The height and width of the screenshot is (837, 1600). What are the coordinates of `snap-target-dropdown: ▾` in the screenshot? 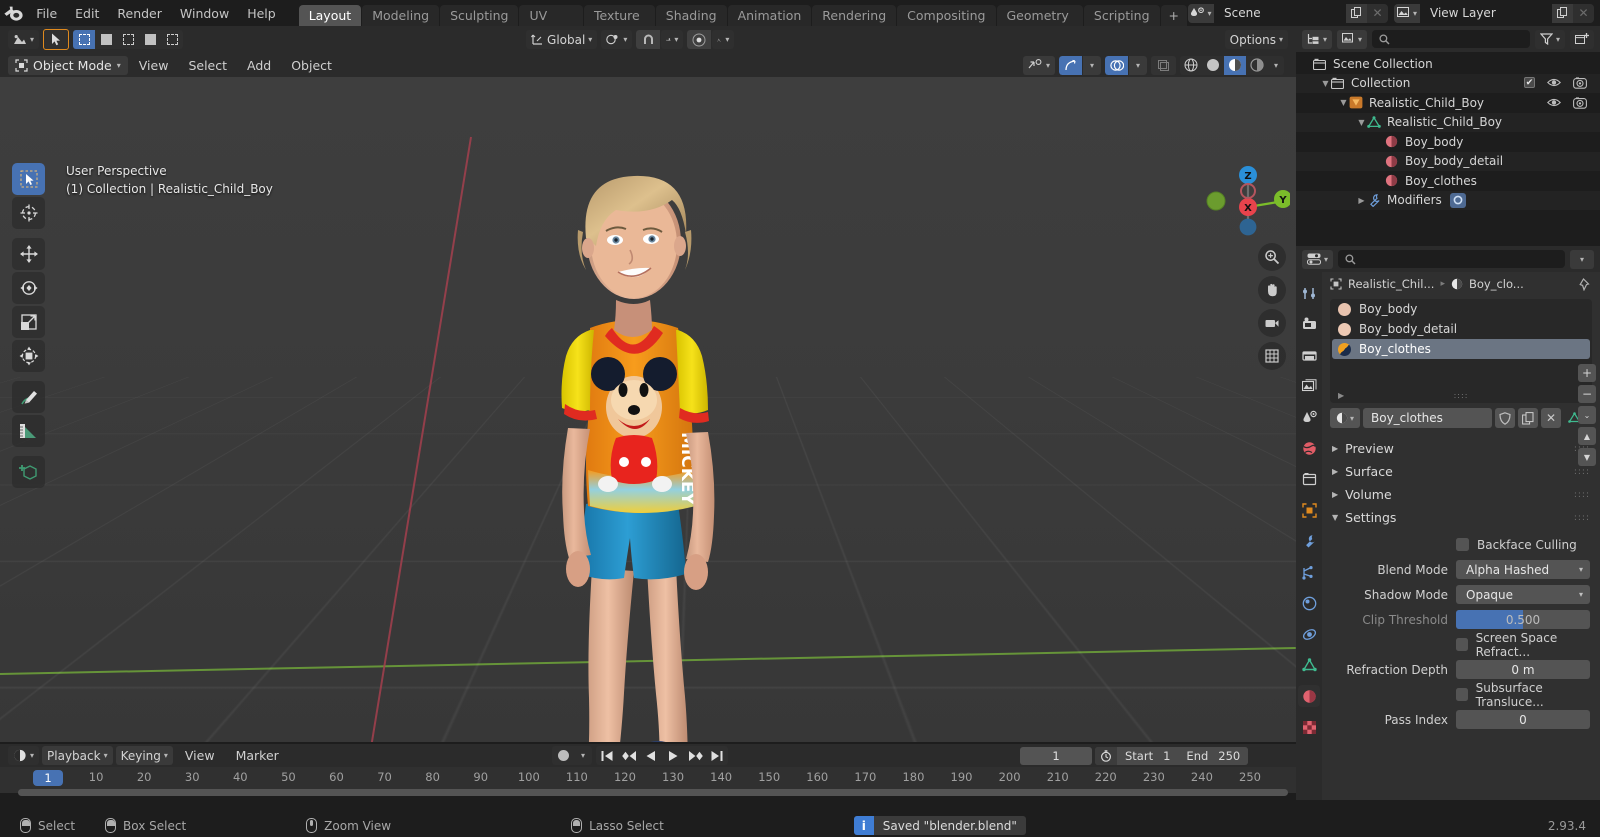 It's located at (672, 39).